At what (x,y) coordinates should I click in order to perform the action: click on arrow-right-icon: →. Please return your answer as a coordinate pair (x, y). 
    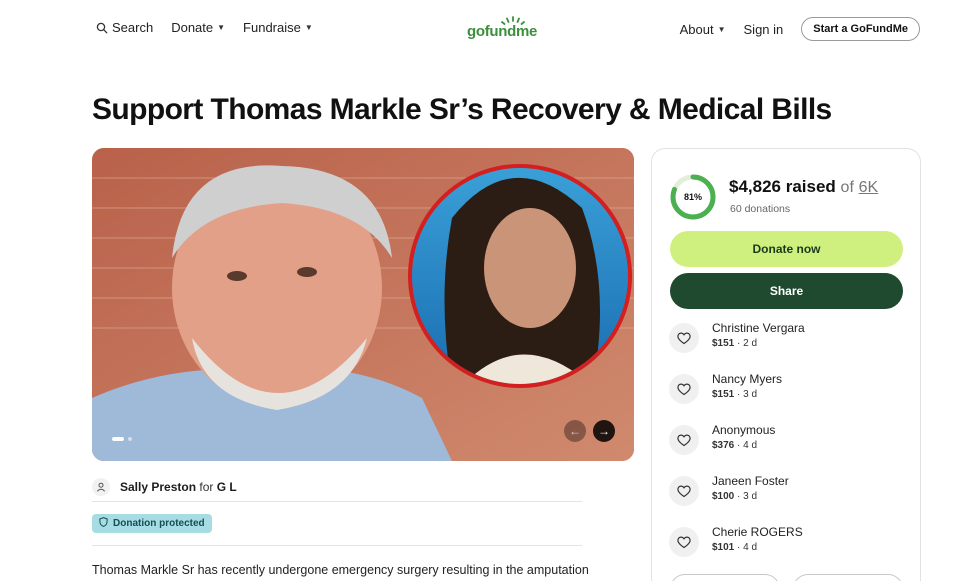
    Looking at the image, I should click on (604, 431).